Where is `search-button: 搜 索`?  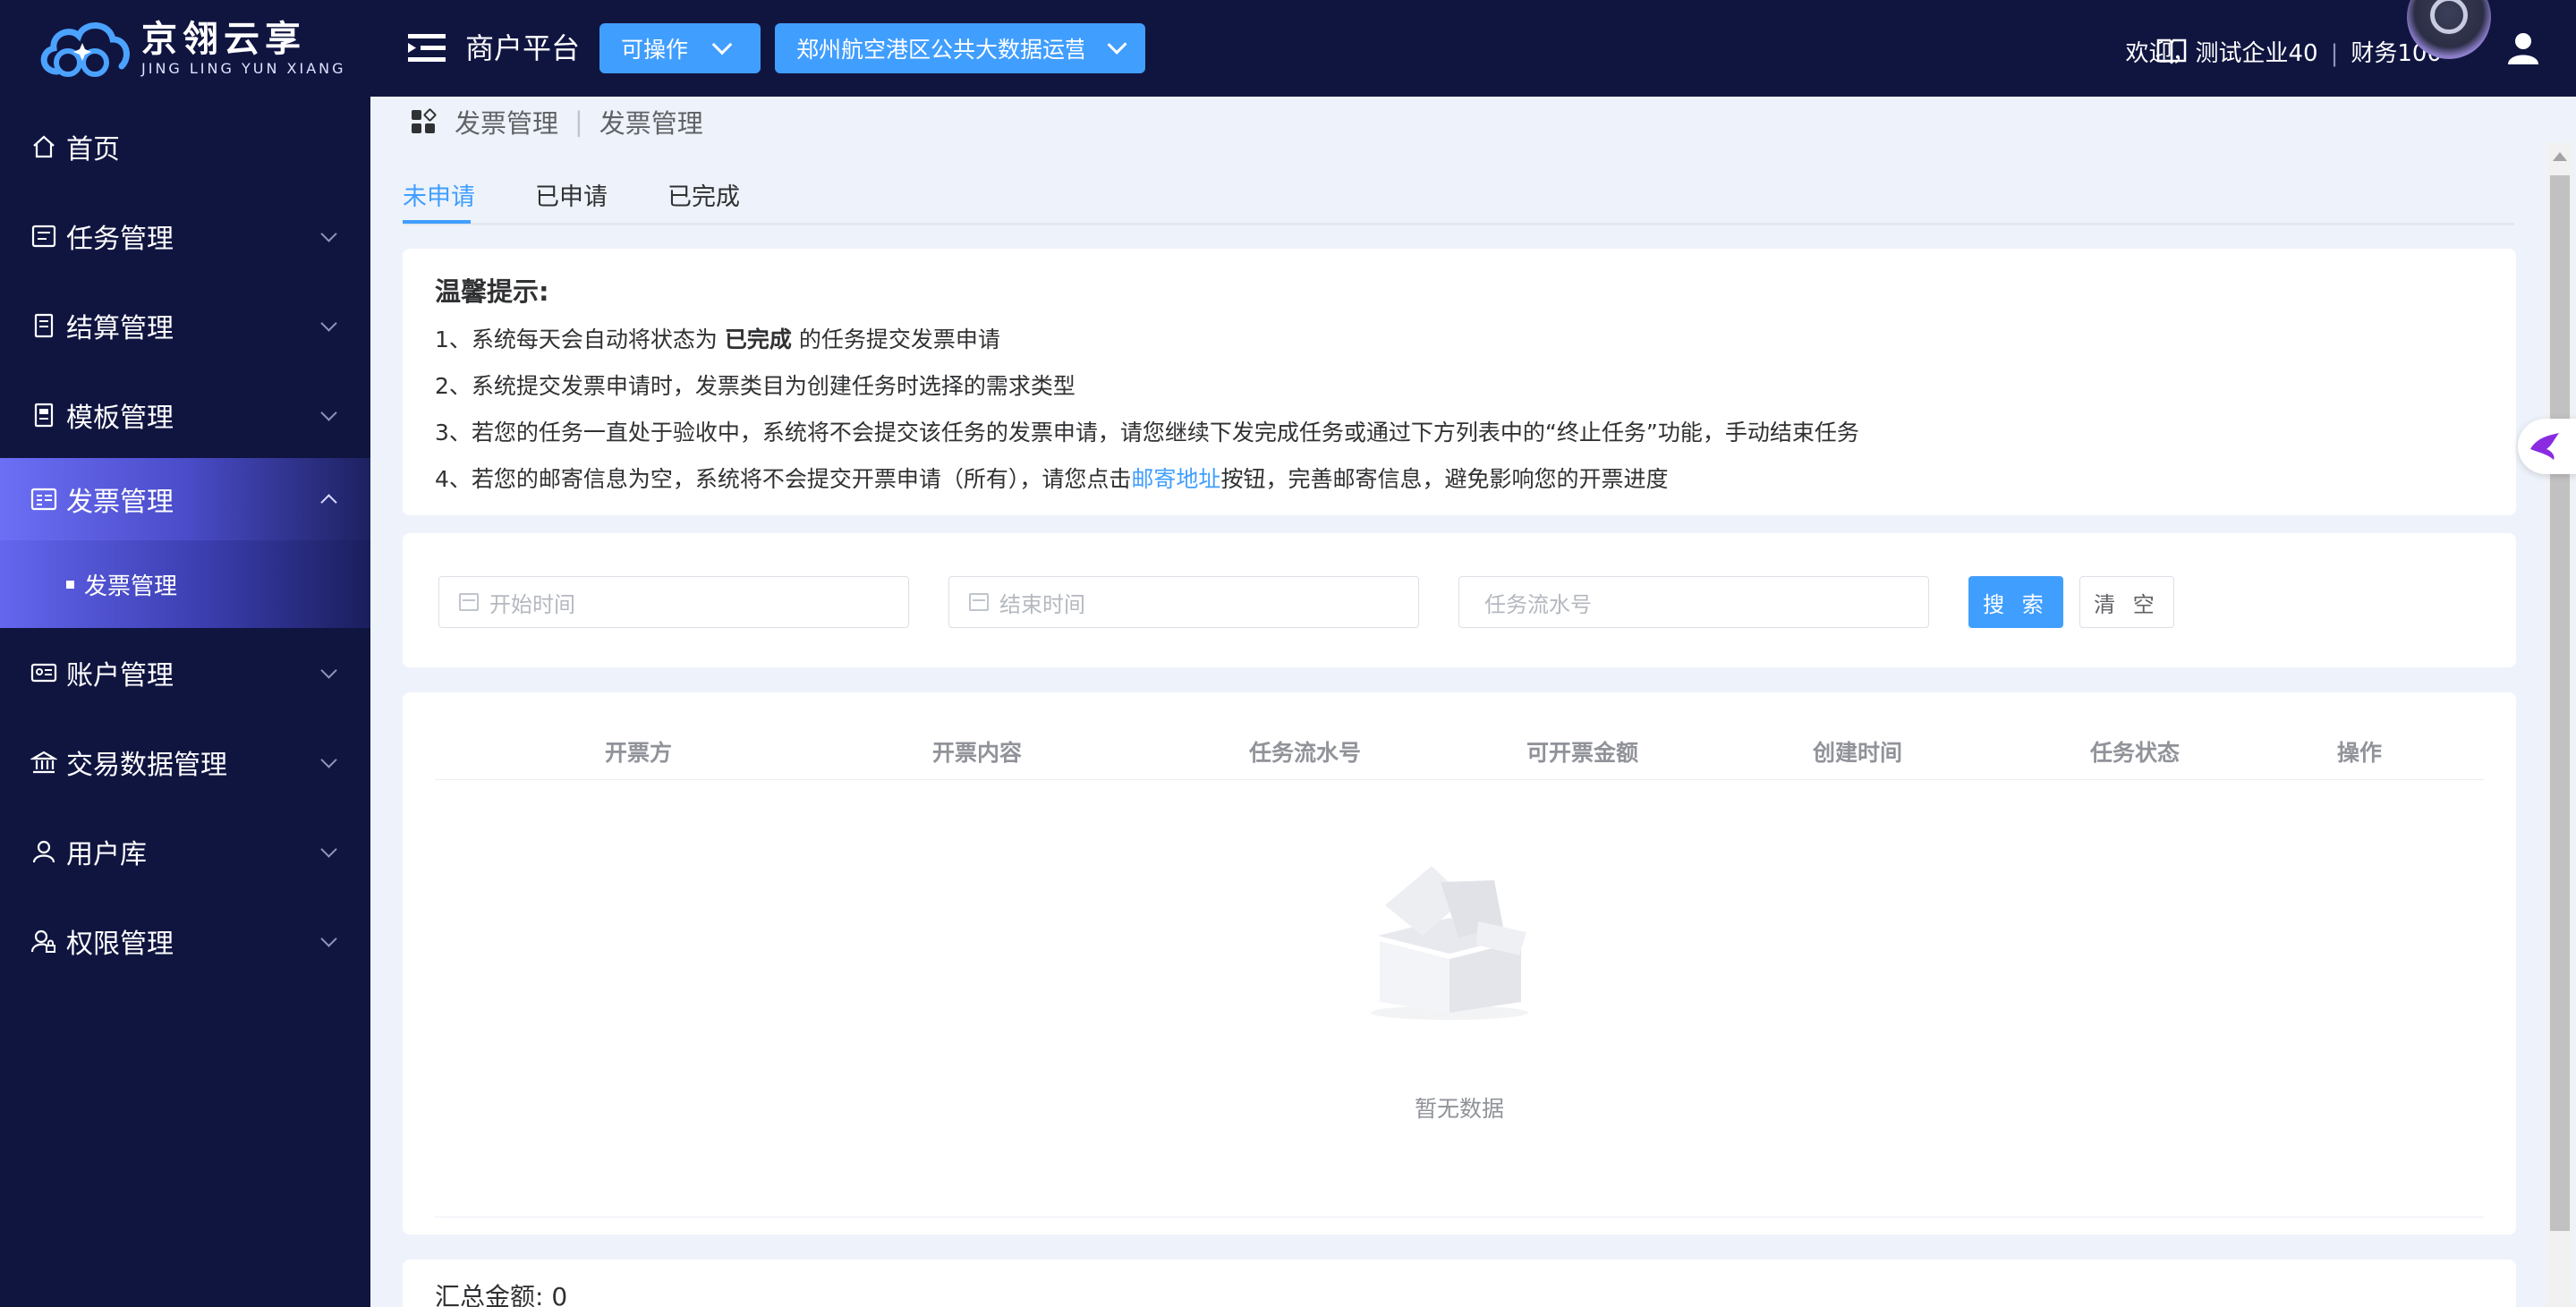 search-button: 搜 索 is located at coordinates (2015, 602).